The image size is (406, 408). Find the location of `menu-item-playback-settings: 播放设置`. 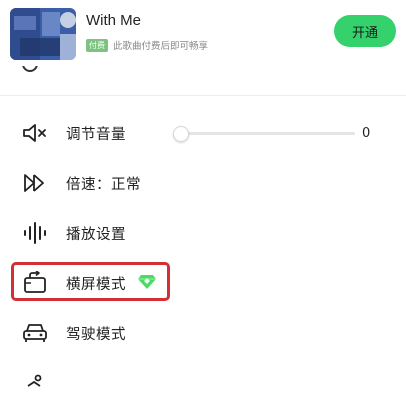

menu-item-playback-settings: 播放设置 is located at coordinates (203, 233).